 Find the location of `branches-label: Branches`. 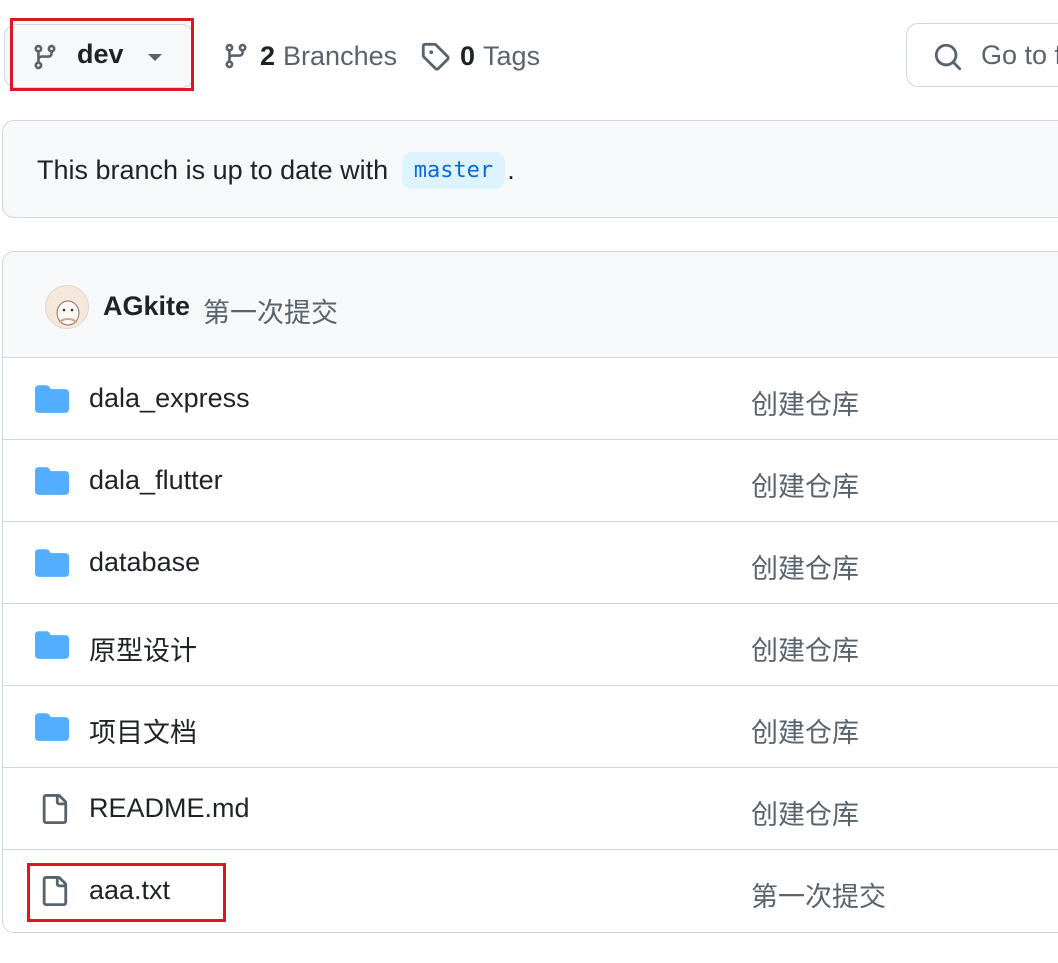

branches-label: Branches is located at coordinates (340, 55).